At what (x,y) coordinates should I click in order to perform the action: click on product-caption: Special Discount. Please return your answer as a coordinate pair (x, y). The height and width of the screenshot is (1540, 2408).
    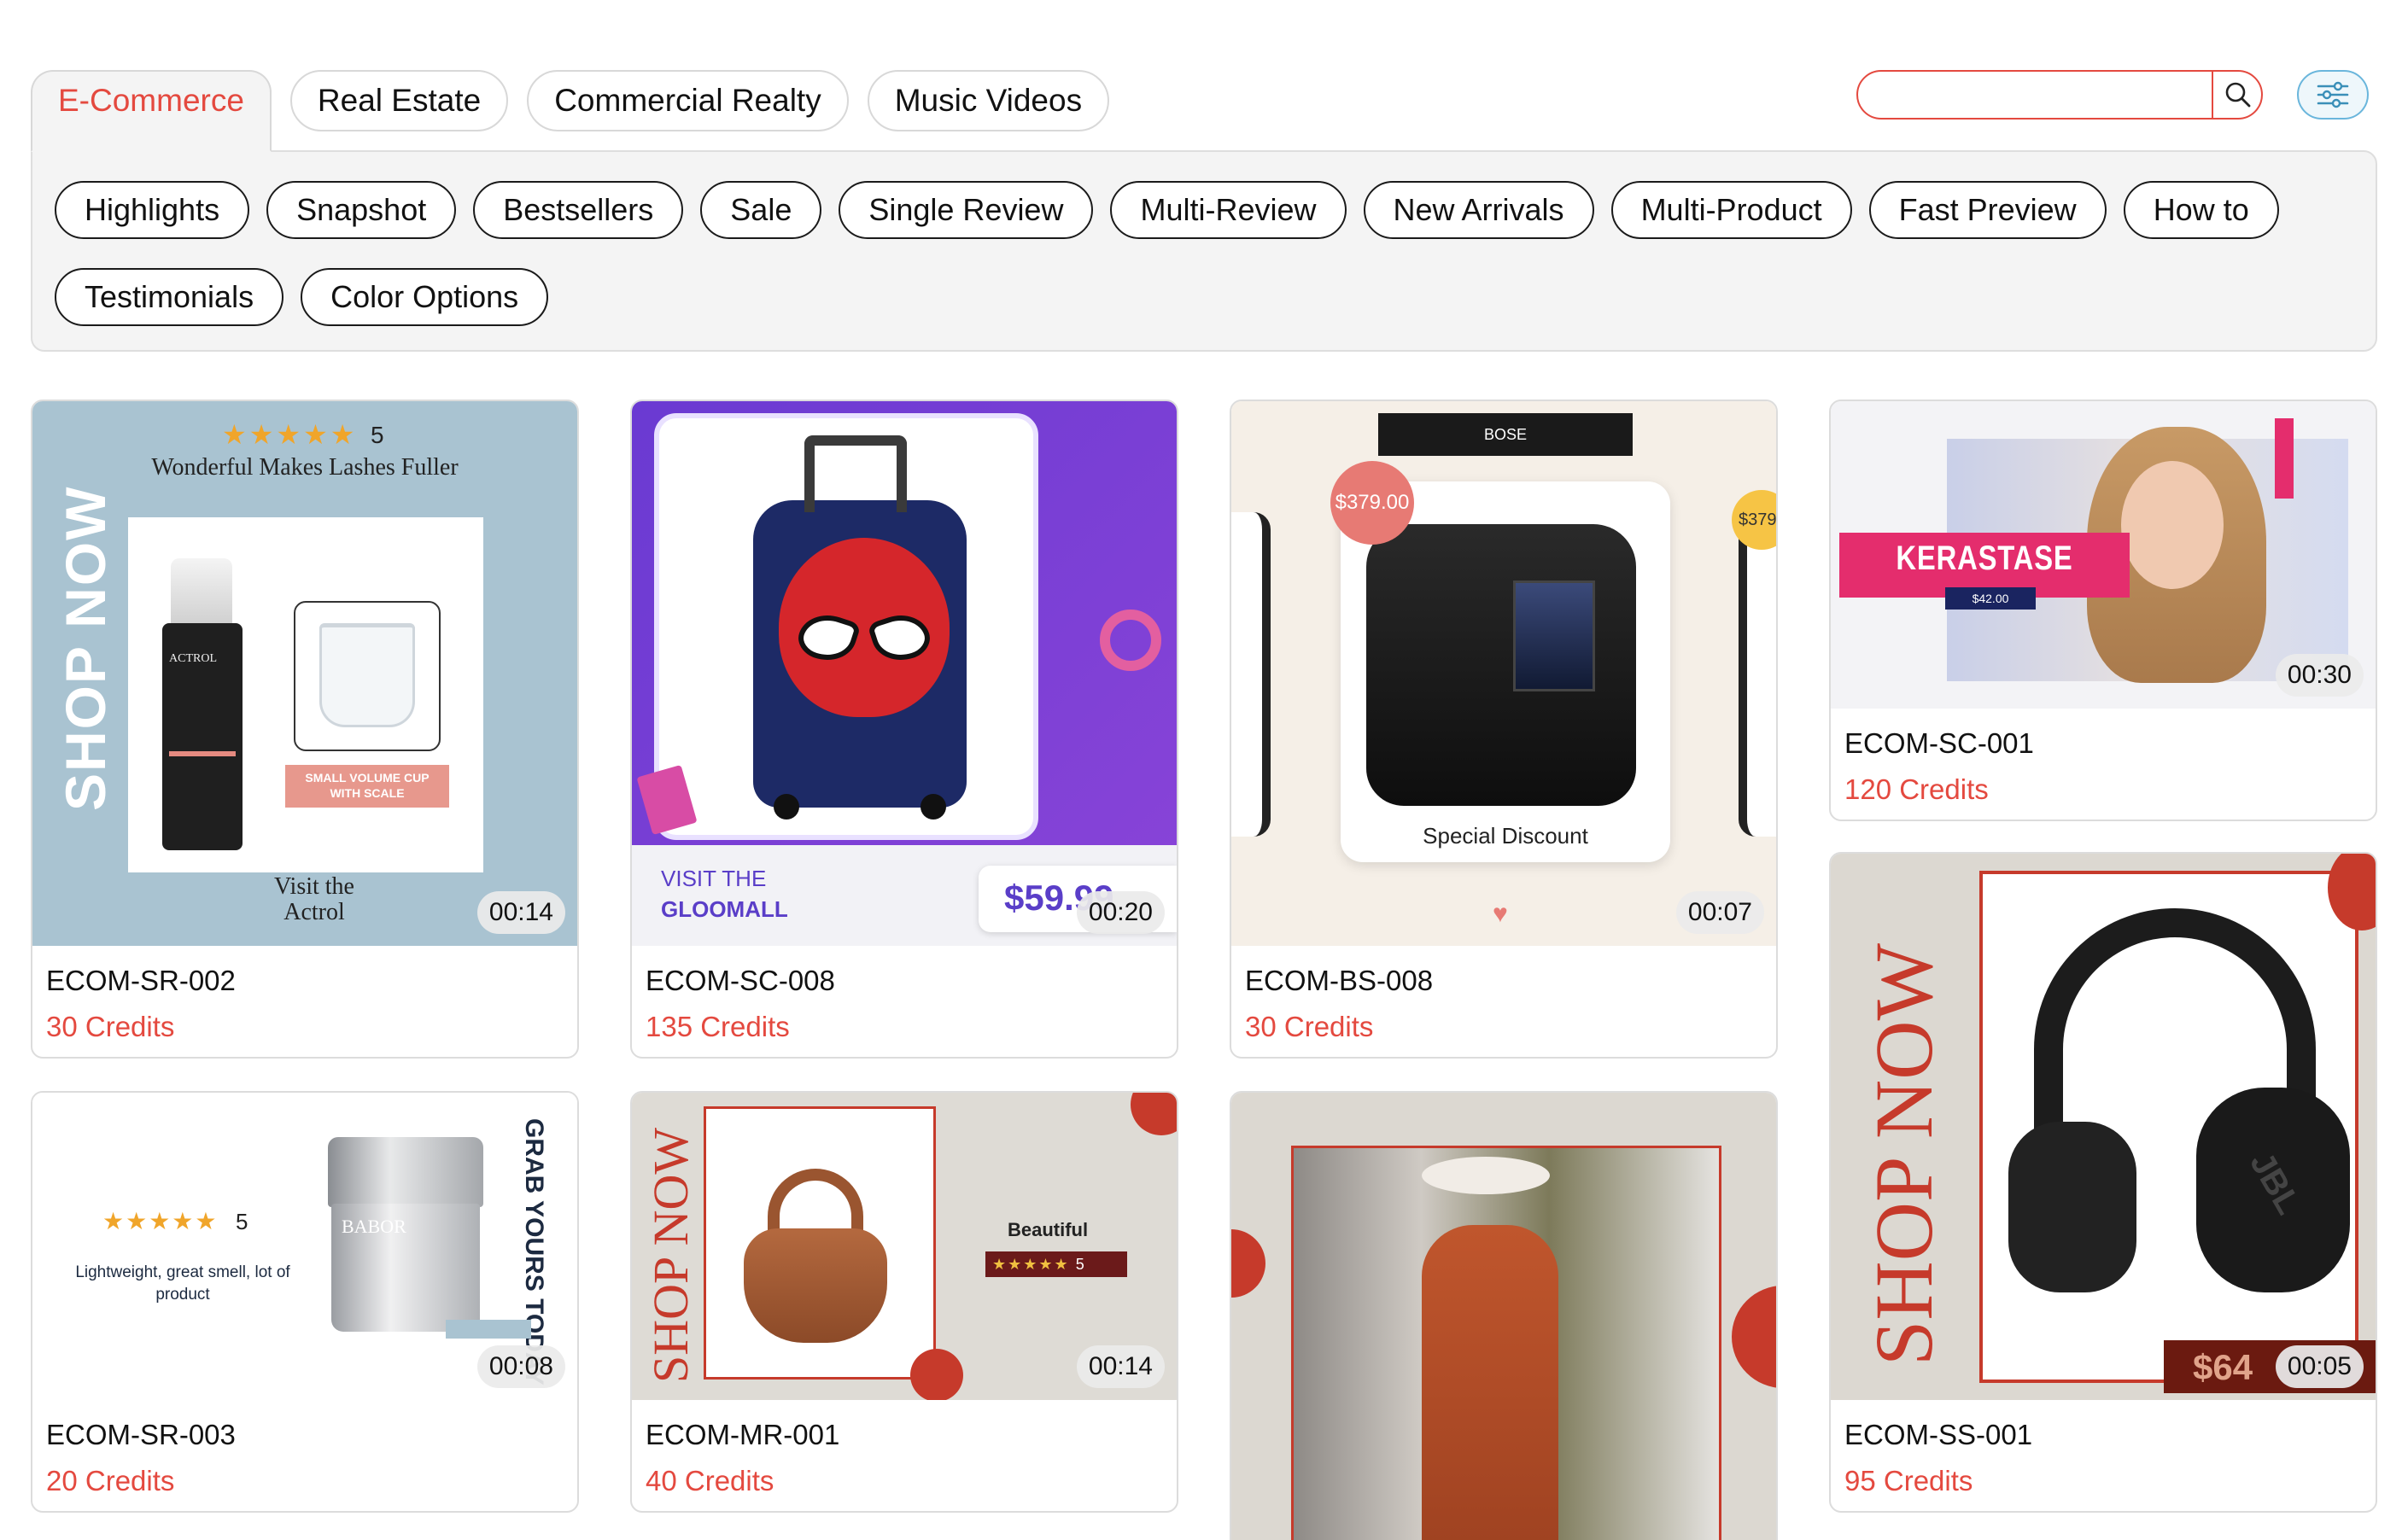
    Looking at the image, I should click on (1505, 836).